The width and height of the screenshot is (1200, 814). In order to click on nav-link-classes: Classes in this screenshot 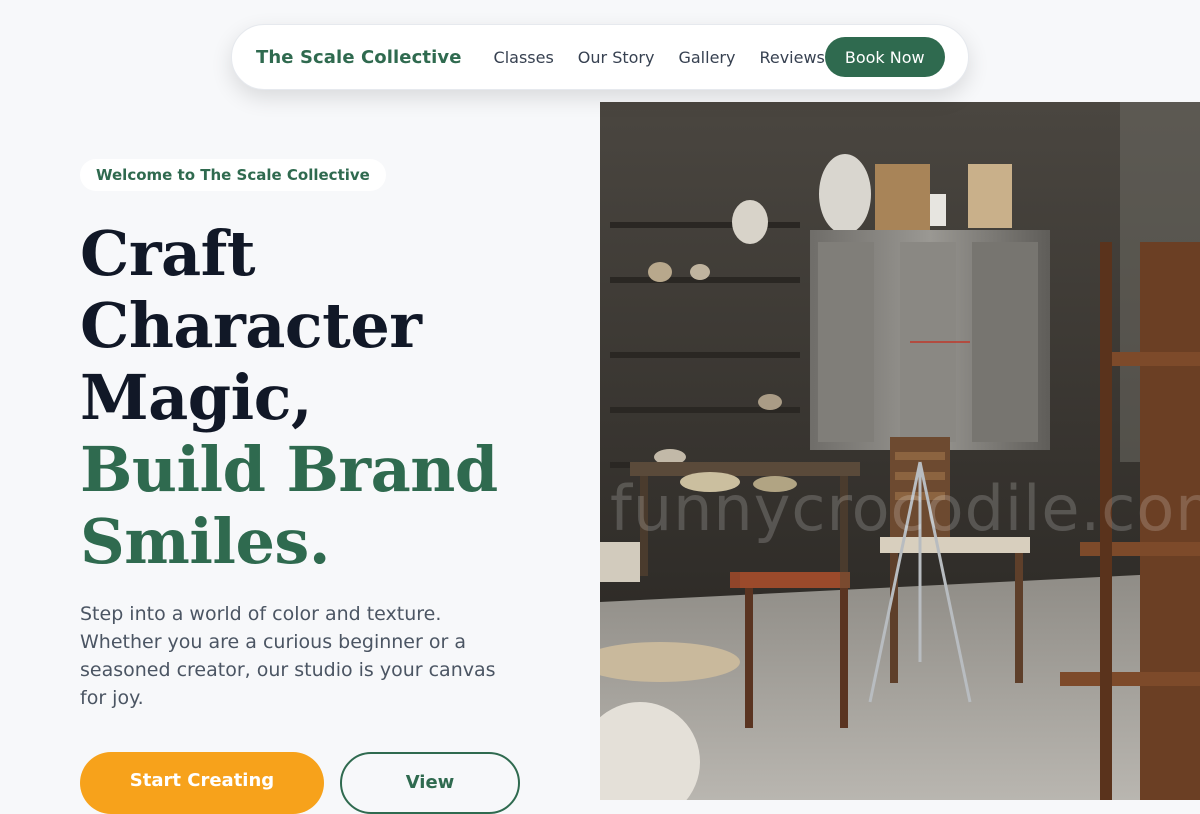, I will do `click(524, 57)`.